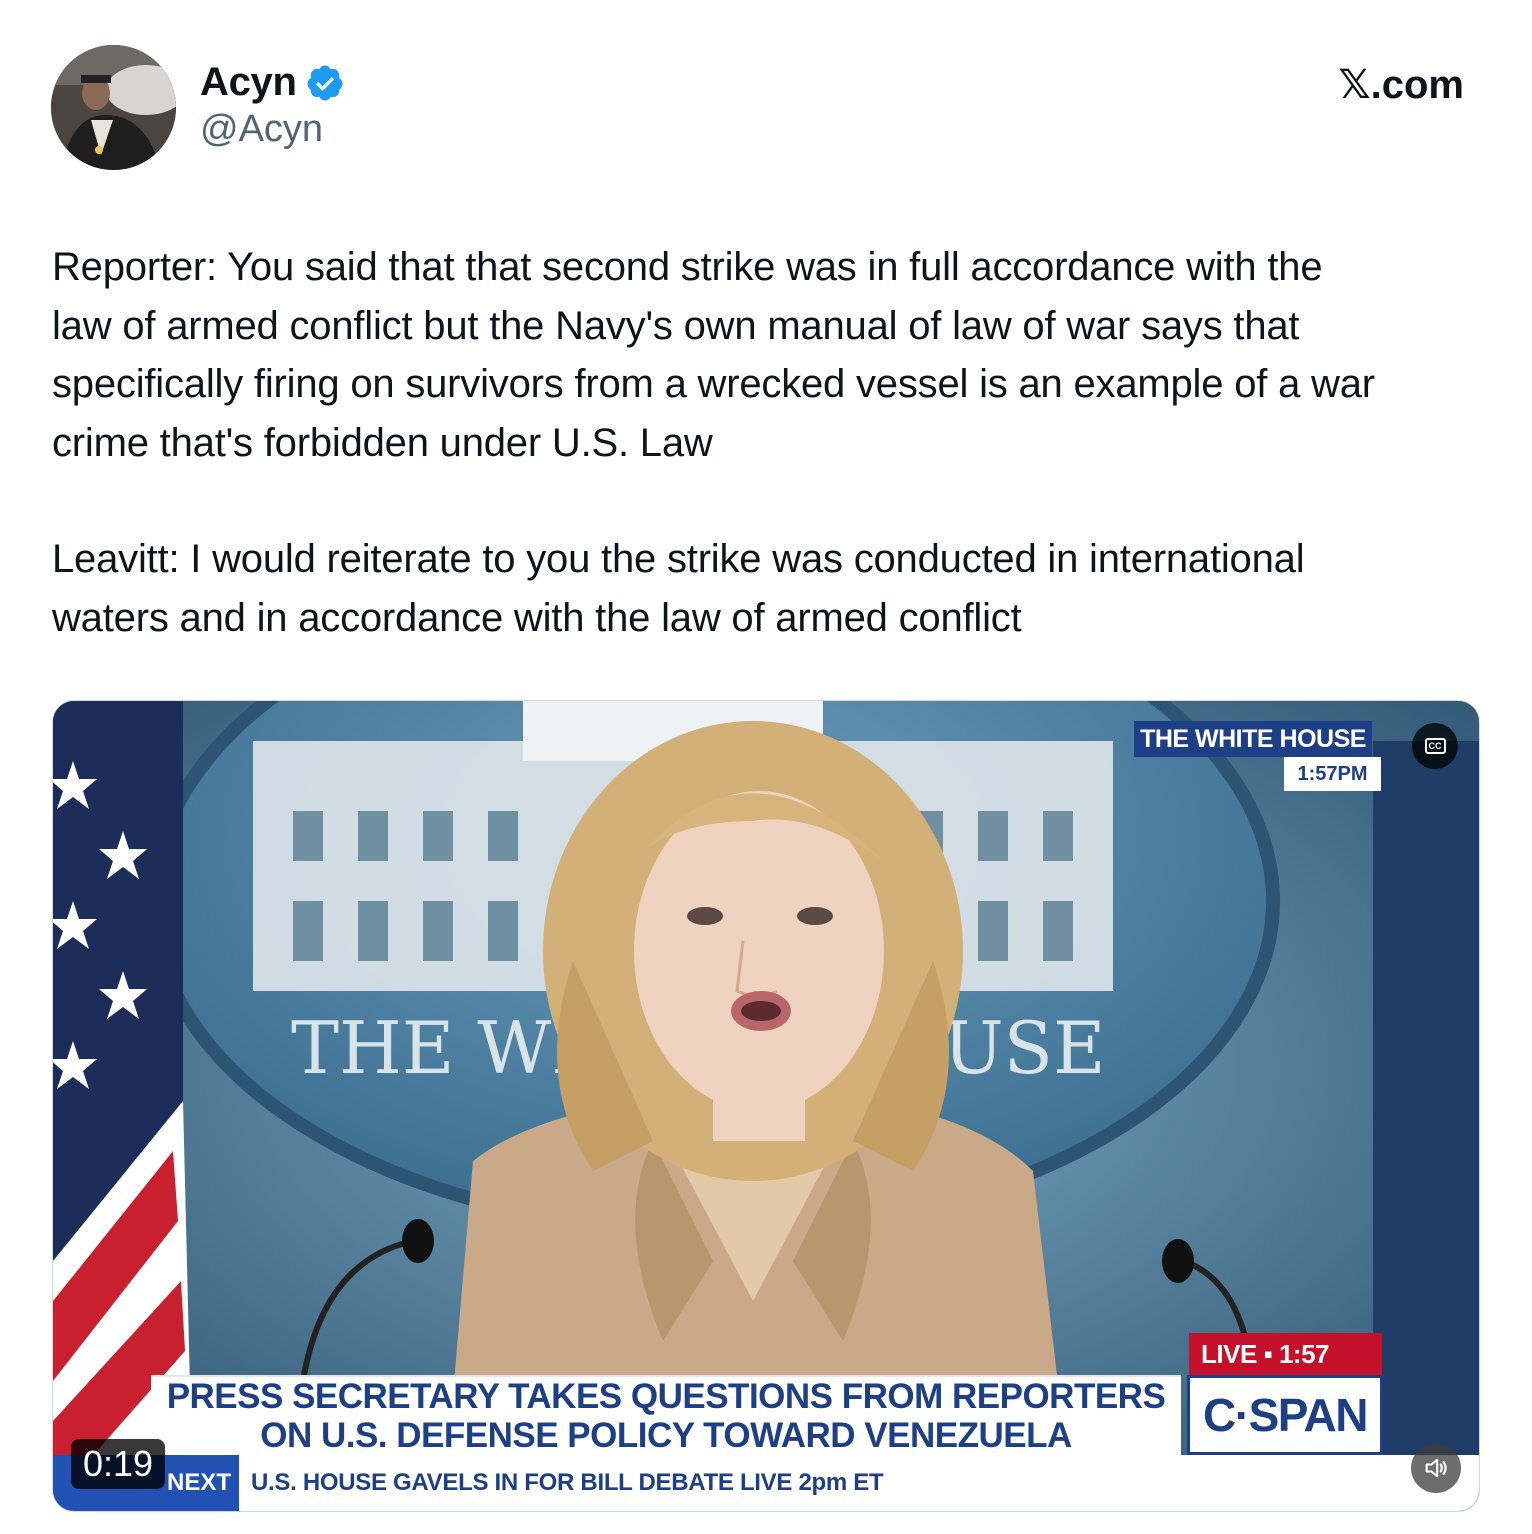 Image resolution: width=1532 pixels, height=1534 pixels. Describe the element at coordinates (118, 1464) in the screenshot. I see `video-timestamp: 0:19` at that location.